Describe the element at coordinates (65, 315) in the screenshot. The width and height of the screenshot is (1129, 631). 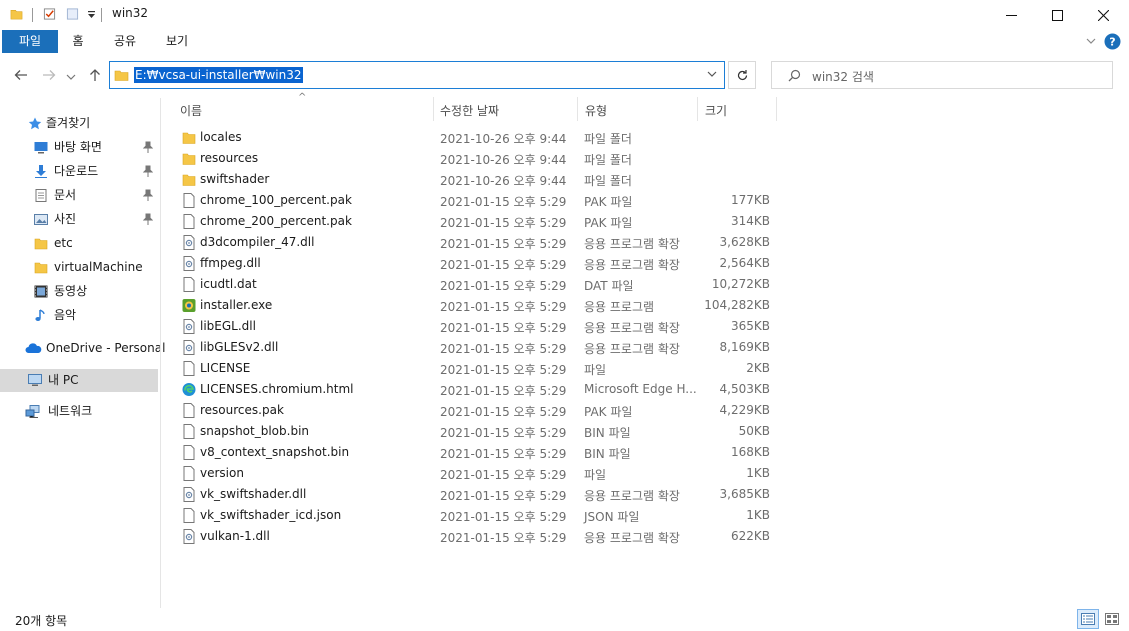
I see `sidebar-item-label: 음악` at that location.